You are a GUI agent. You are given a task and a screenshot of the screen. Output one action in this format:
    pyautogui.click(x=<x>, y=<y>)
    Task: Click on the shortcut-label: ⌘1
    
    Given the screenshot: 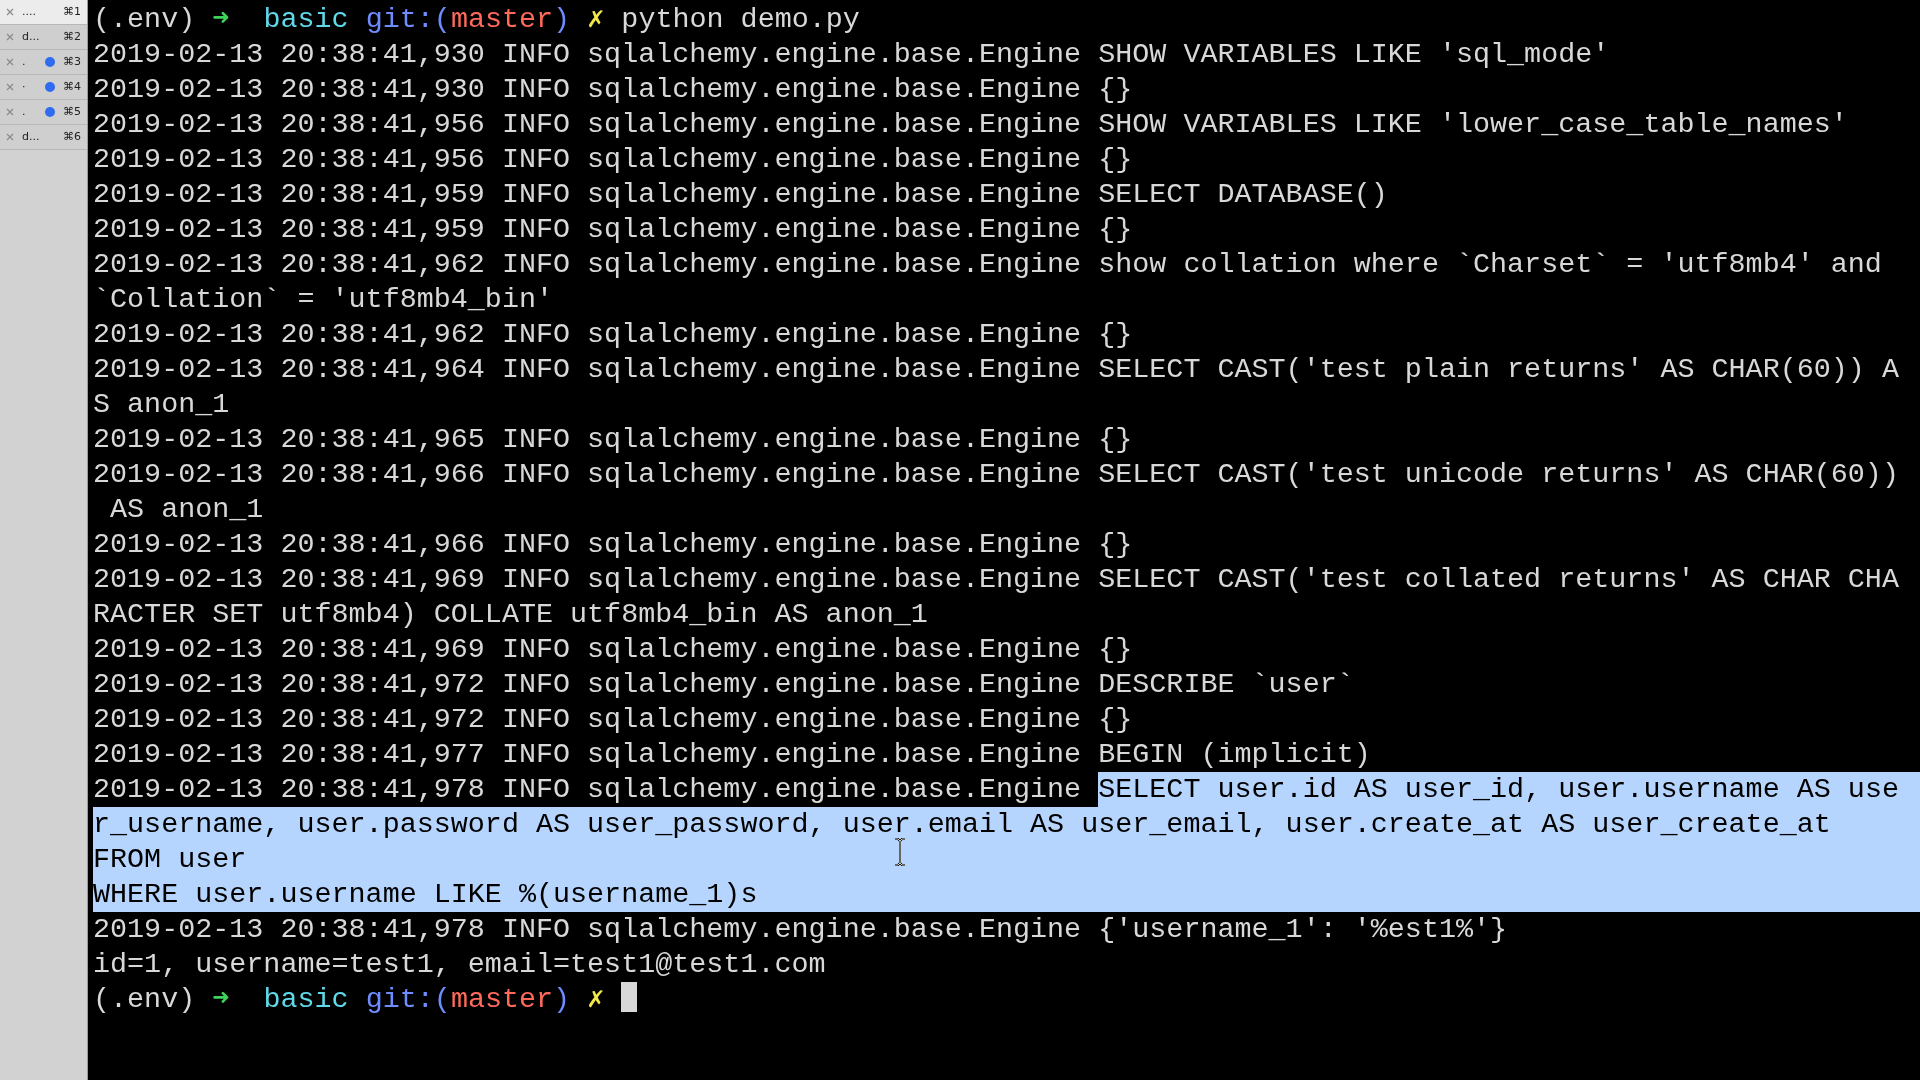 What is the action you would take?
    pyautogui.click(x=72, y=11)
    